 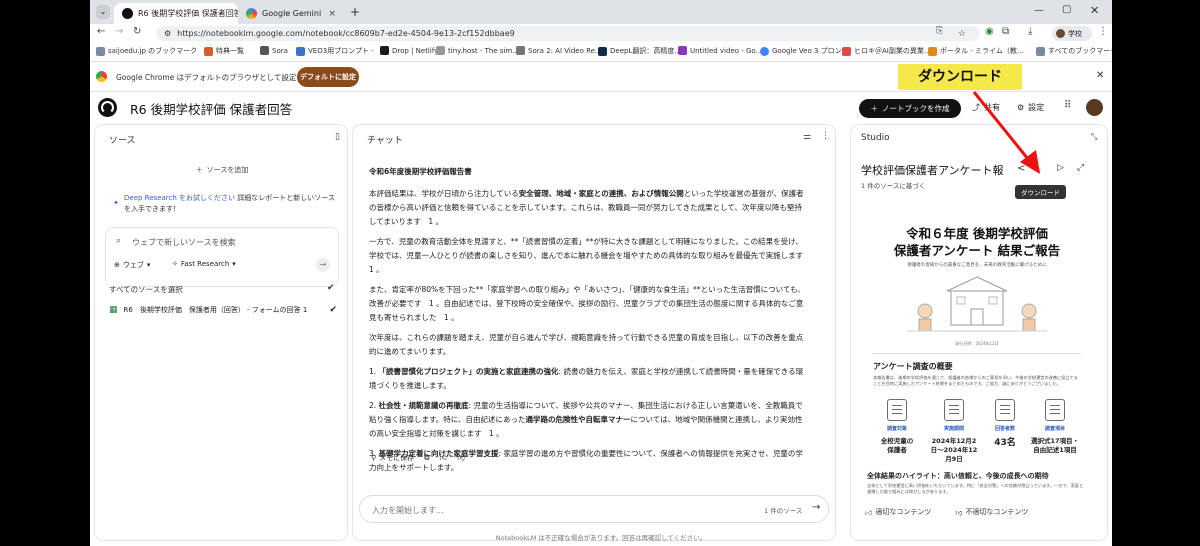 What do you see at coordinates (331, 288) in the screenshot?
I see `select-all-checkbox: ✔` at bounding box center [331, 288].